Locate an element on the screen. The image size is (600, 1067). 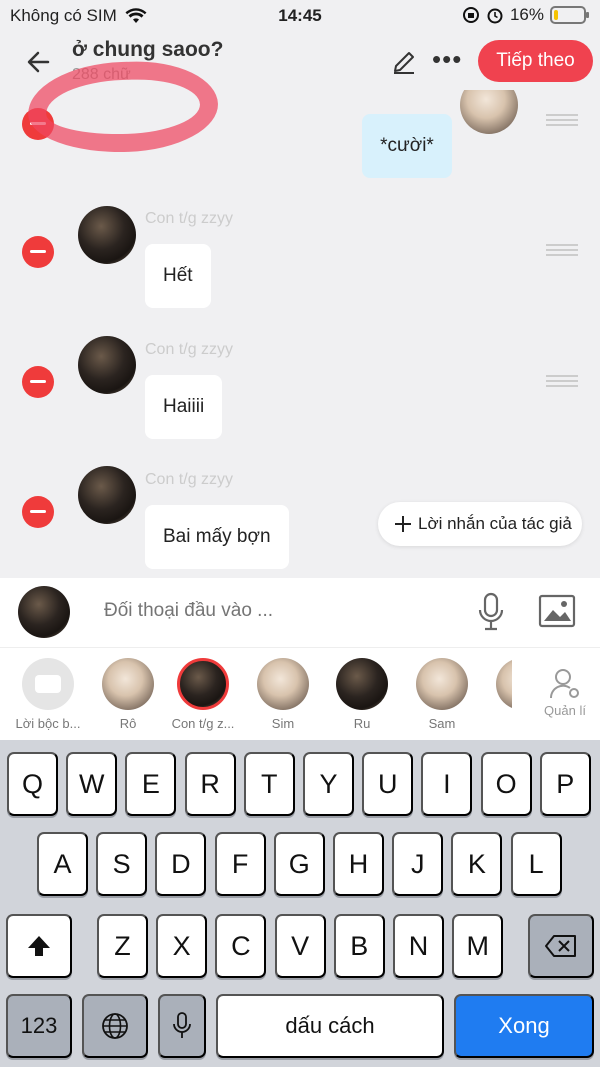
shift-key is located at coordinates (39, 946).